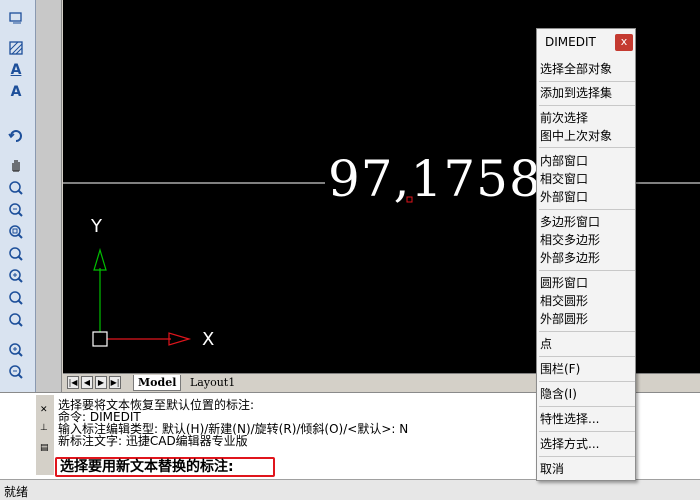 The image size is (700, 500). What do you see at coordinates (157, 383) in the screenshot?
I see `tab-model: Model` at bounding box center [157, 383].